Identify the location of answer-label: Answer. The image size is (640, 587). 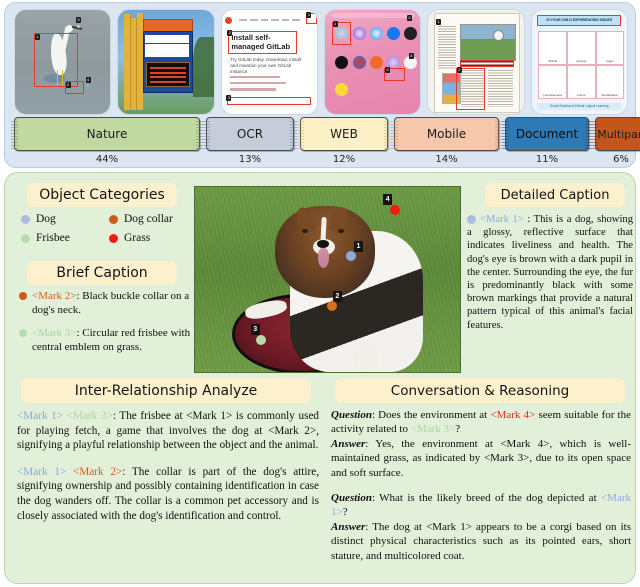
(348, 526).